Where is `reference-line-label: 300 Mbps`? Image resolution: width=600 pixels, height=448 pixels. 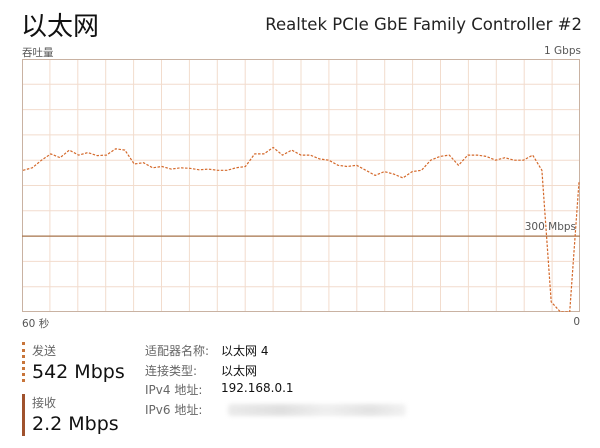 reference-line-label: 300 Mbps is located at coordinates (550, 227).